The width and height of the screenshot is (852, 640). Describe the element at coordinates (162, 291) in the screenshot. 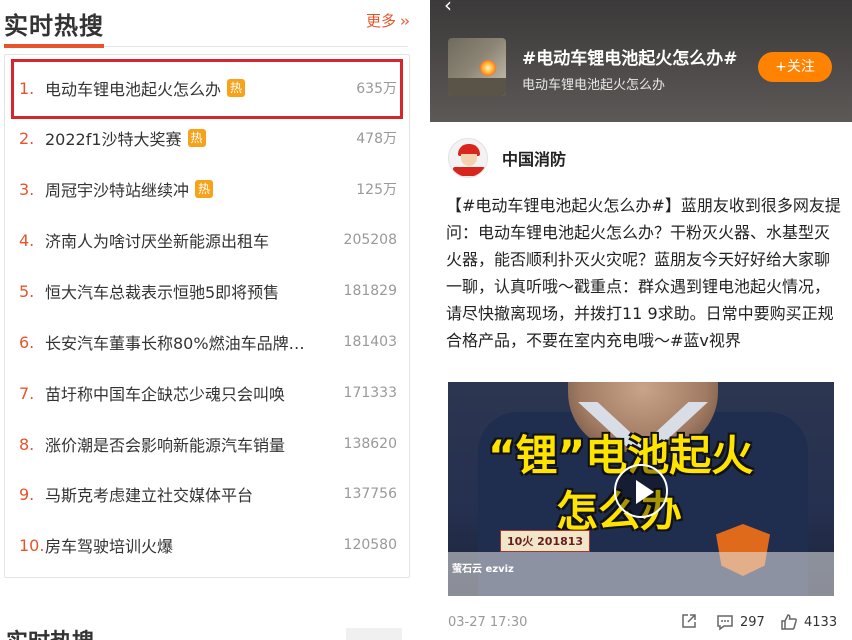

I see `hot-search-topic: 恒大汽车总裁表示恒驰5即将预售` at that location.